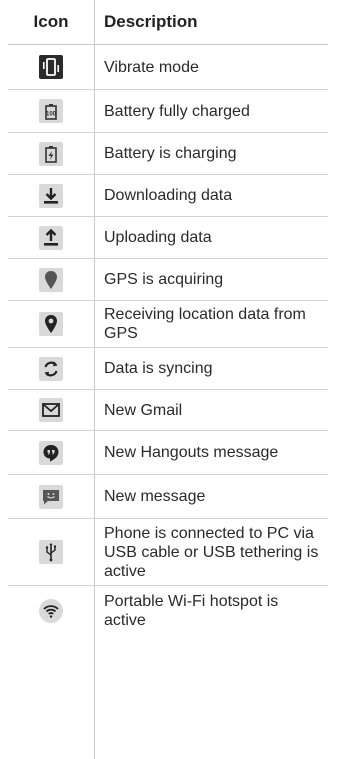  Describe the element at coordinates (155, 496) in the screenshot. I see `row-description: New message` at that location.